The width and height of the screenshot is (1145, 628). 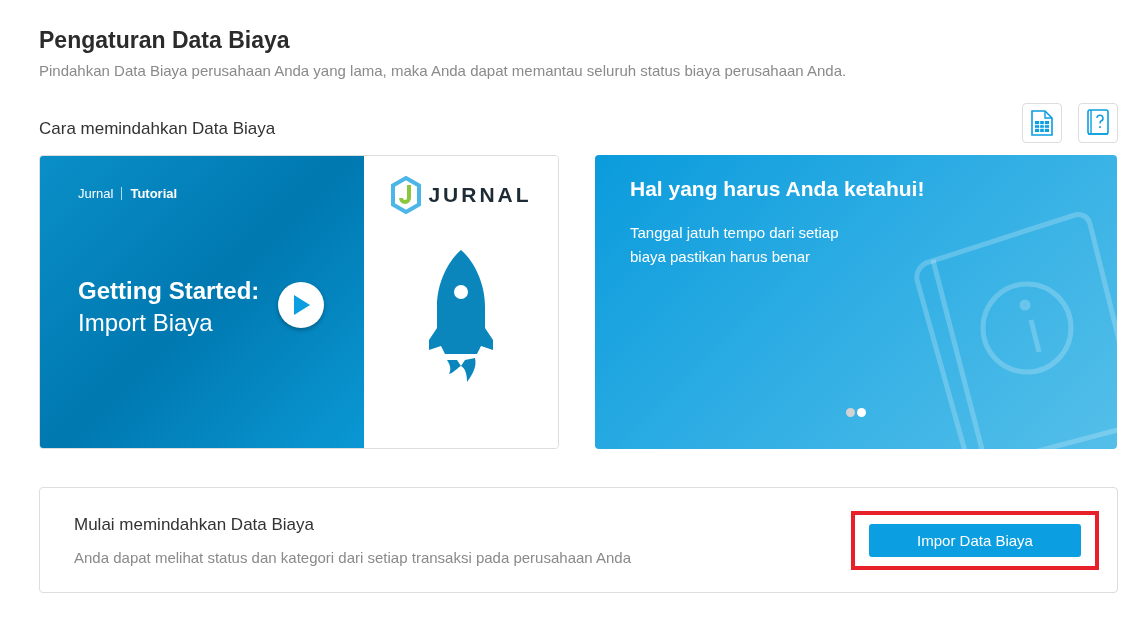 What do you see at coordinates (461, 317) in the screenshot?
I see `rocket-icon` at bounding box center [461, 317].